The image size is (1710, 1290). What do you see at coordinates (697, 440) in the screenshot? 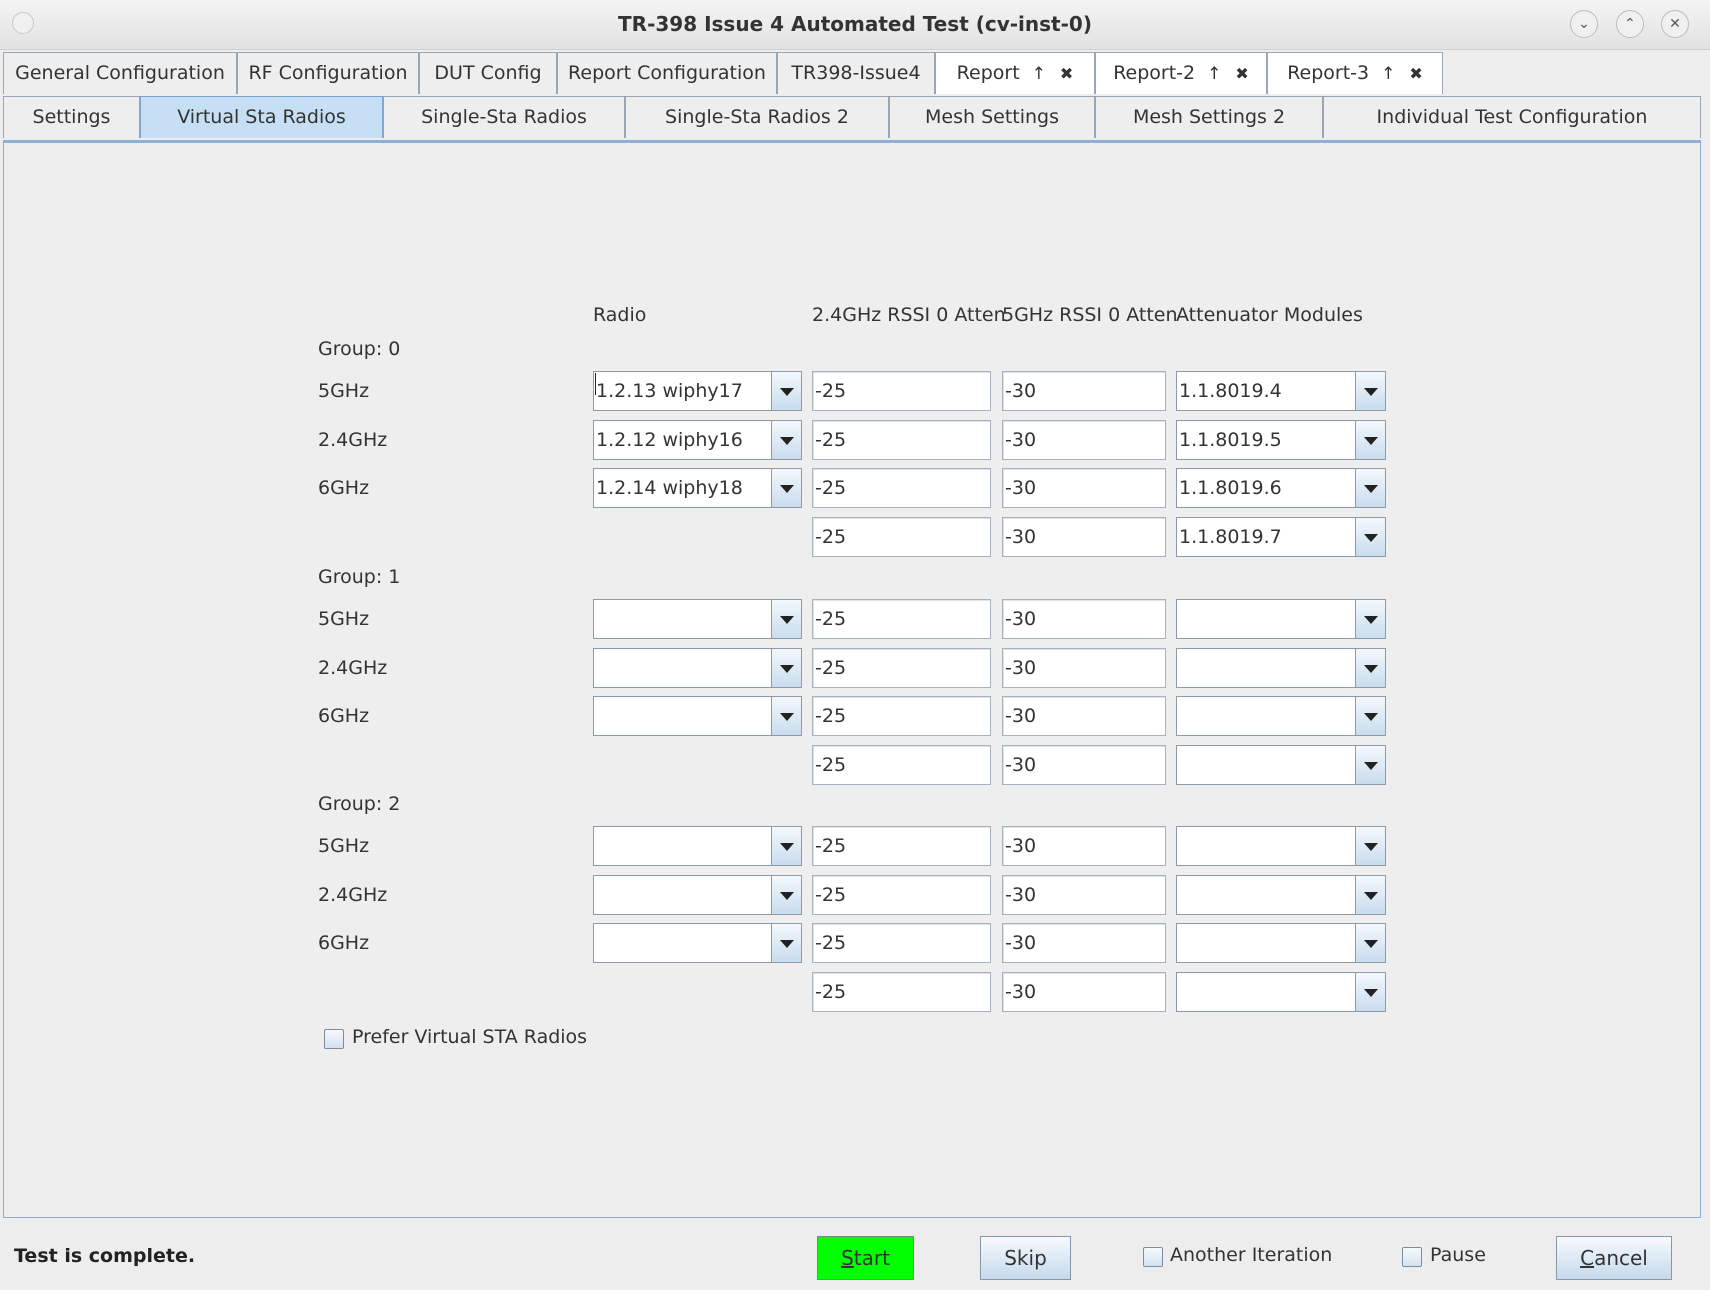
I see `radio-select: 1.2.12 wiphy16` at bounding box center [697, 440].